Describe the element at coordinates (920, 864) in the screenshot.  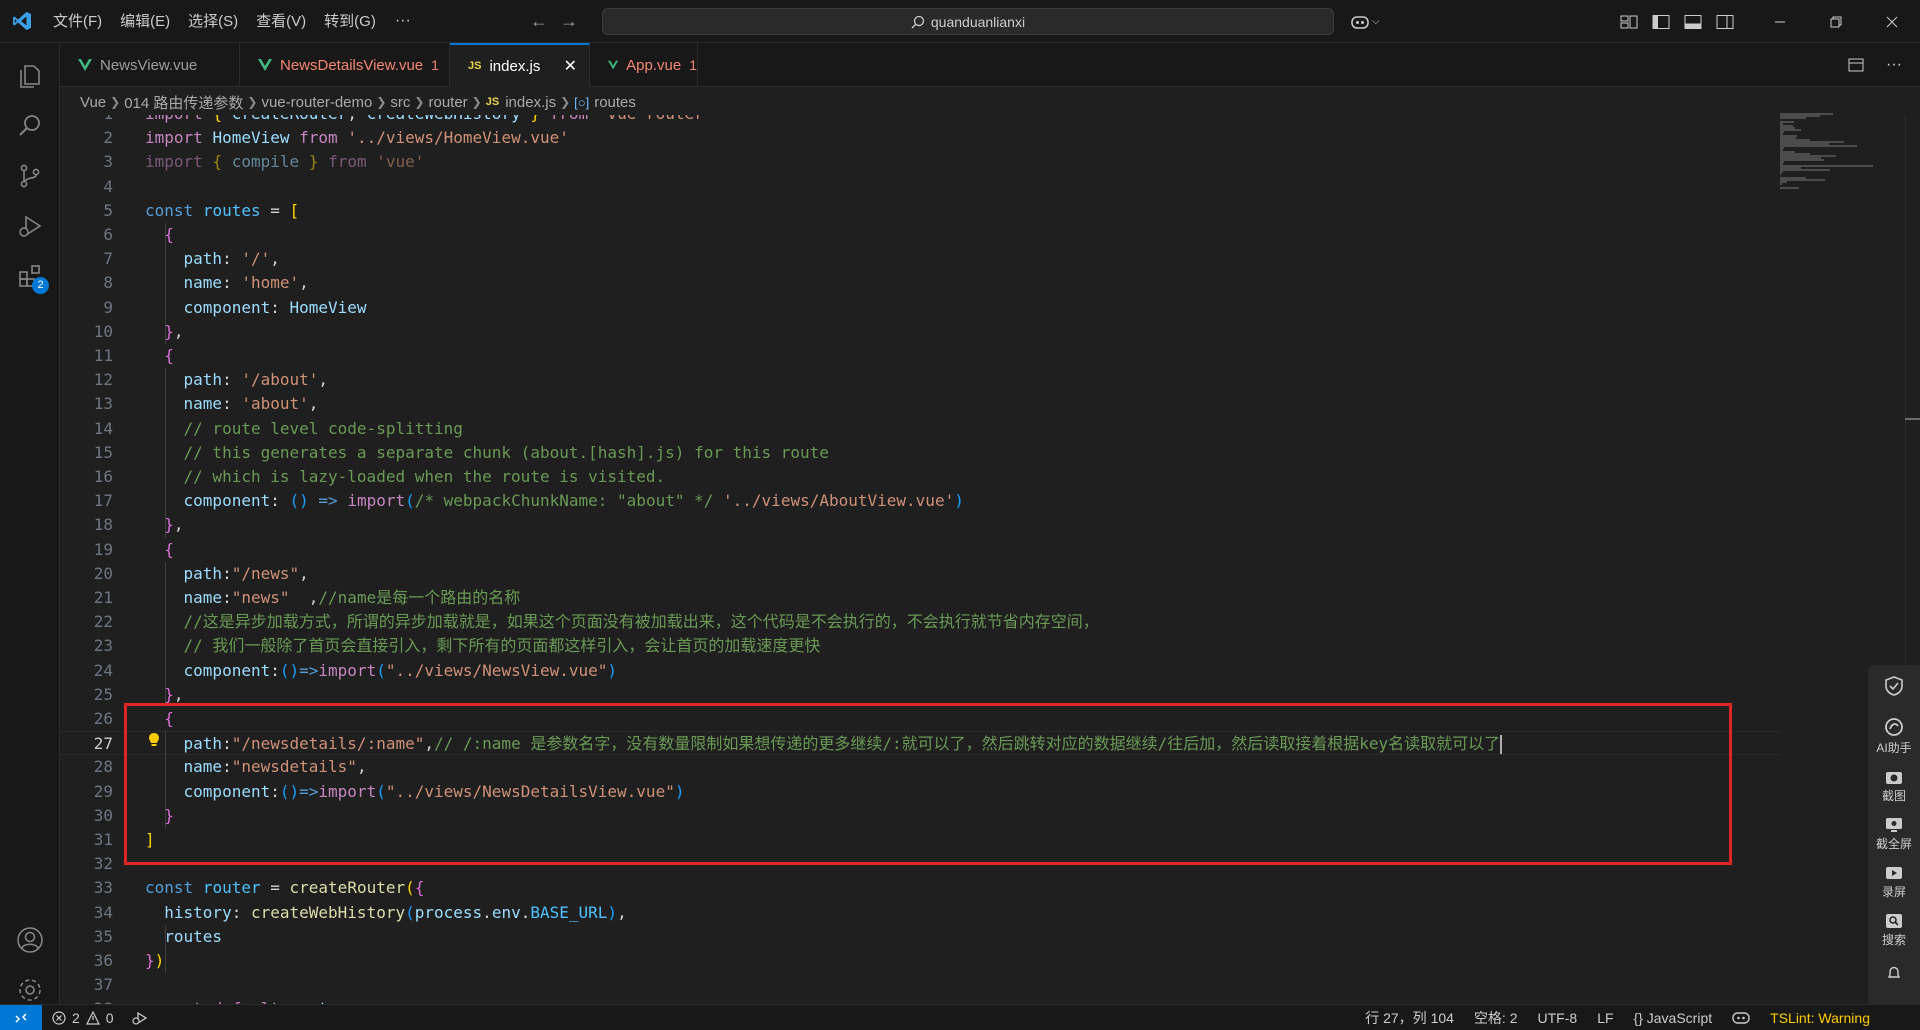
I see `code-line: 32` at that location.